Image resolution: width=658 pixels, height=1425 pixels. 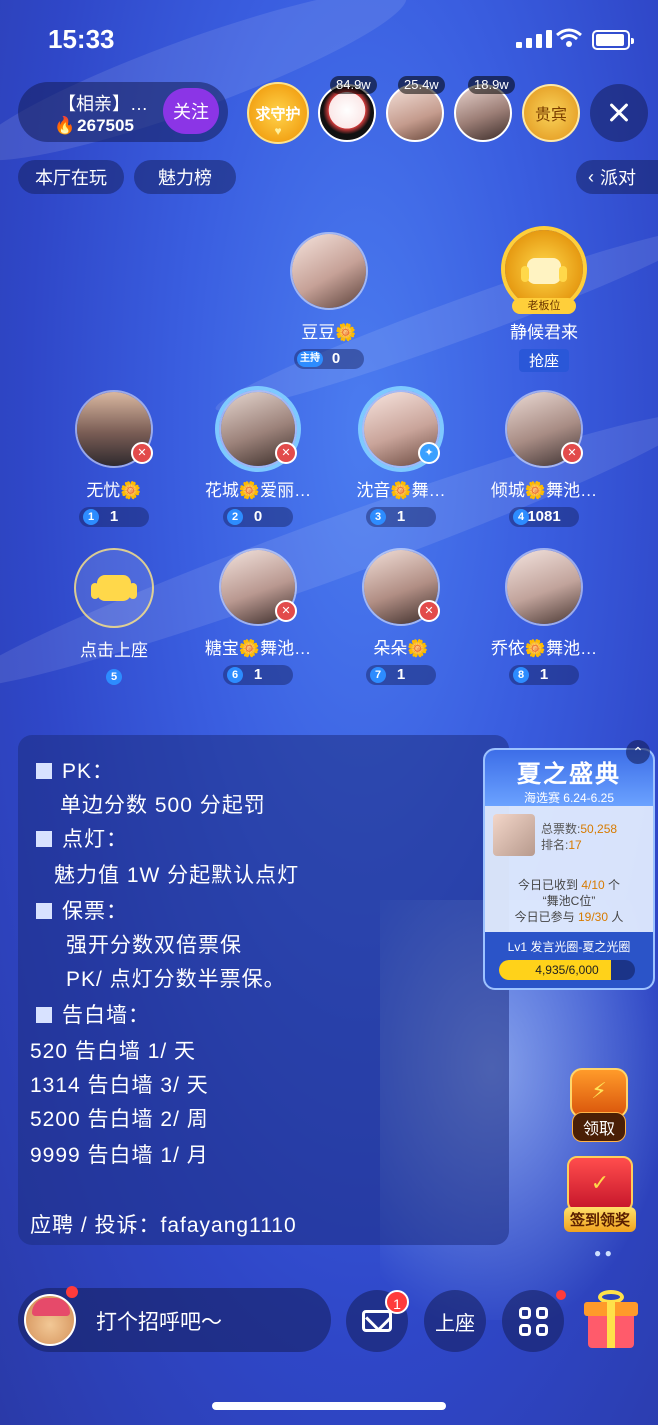 What do you see at coordinates (185, 177) in the screenshot?
I see `charm-rank-chip: 魅力榜` at bounding box center [185, 177].